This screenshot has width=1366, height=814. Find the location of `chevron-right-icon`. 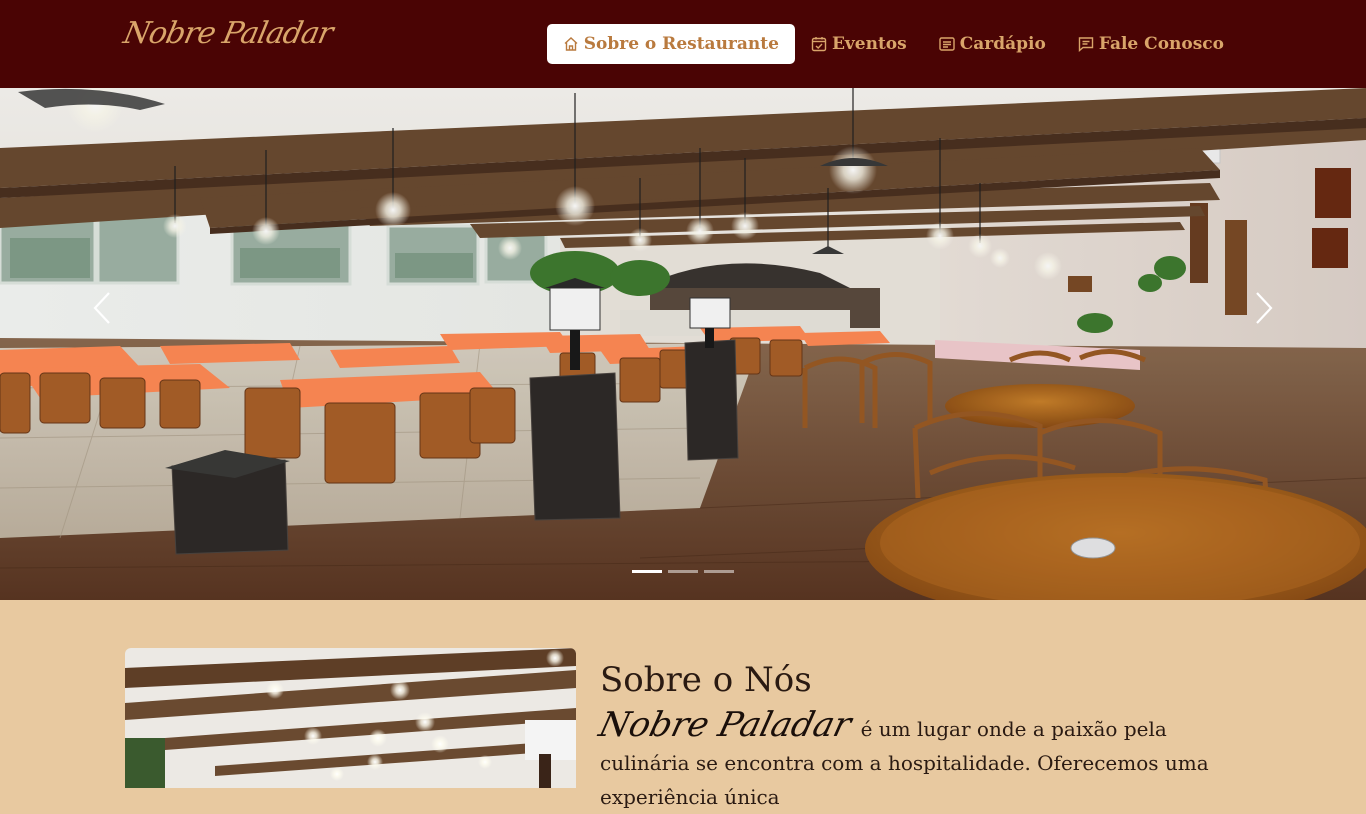

chevron-right-icon is located at coordinates (1264, 308).